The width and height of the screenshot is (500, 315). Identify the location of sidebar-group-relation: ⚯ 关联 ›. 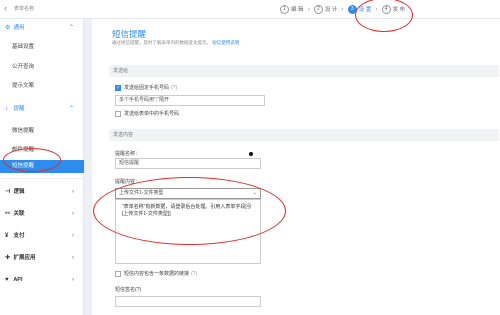
(42, 214).